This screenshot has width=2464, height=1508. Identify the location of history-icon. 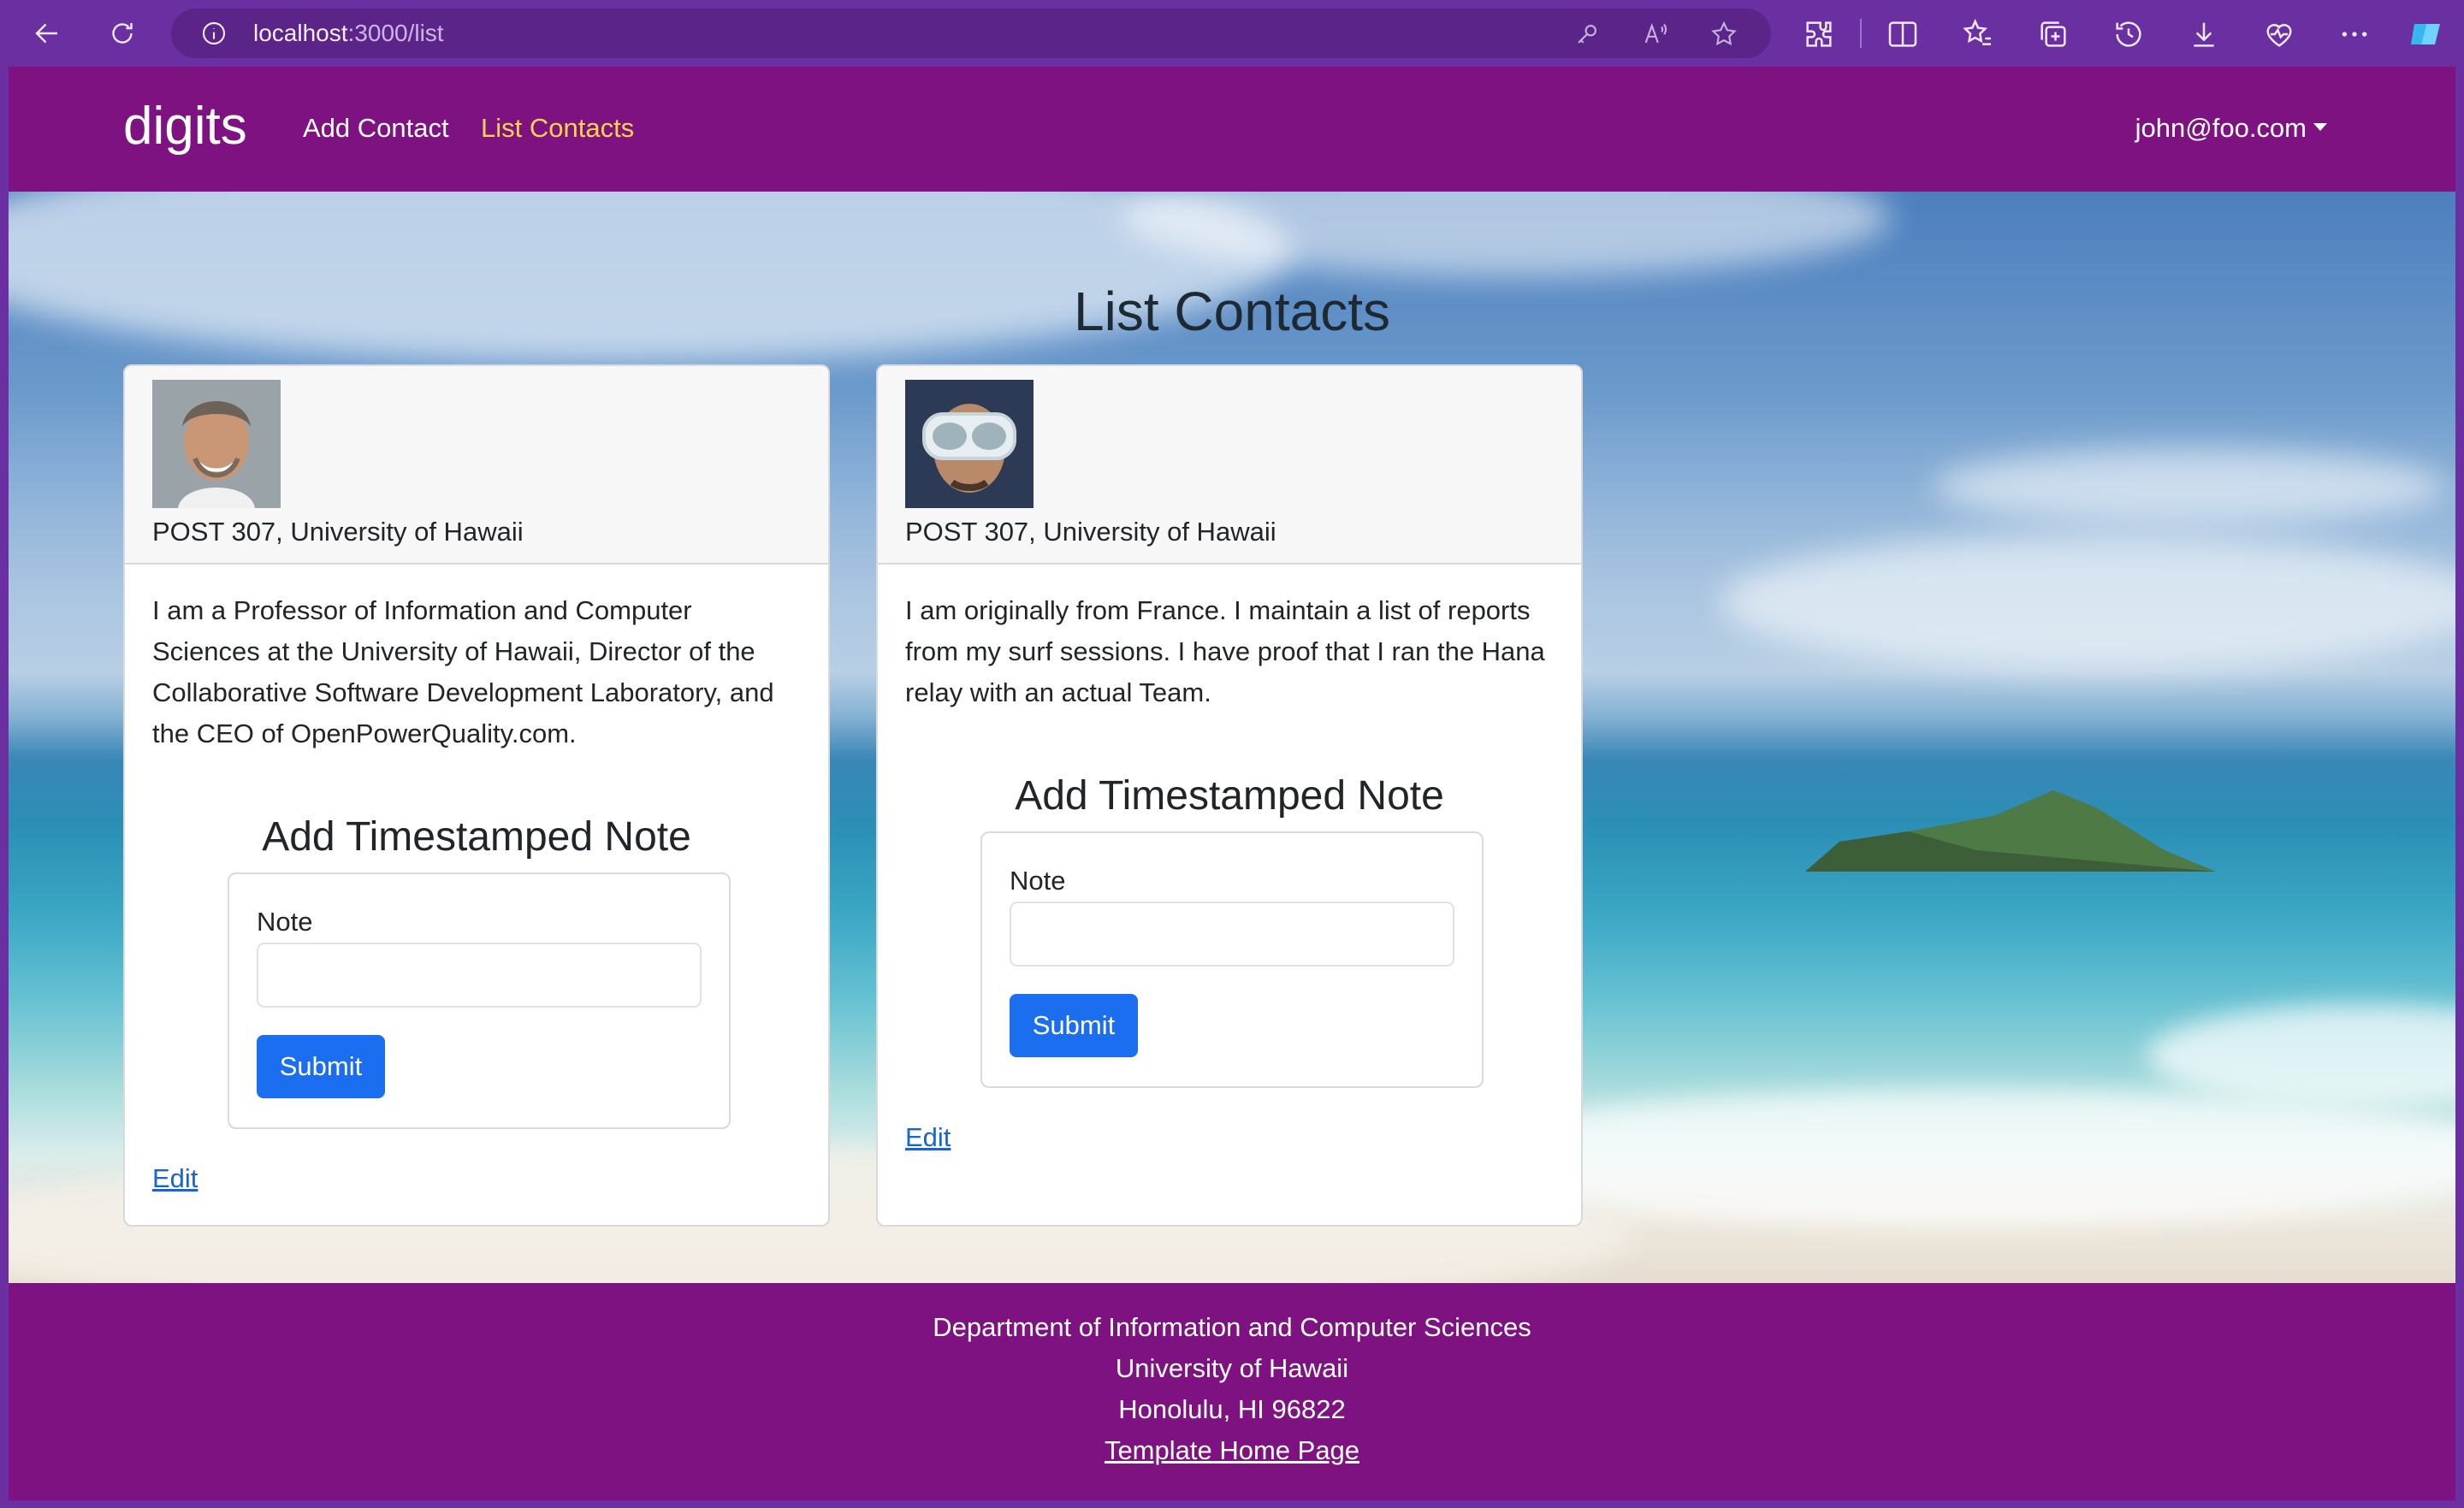
(2129, 34).